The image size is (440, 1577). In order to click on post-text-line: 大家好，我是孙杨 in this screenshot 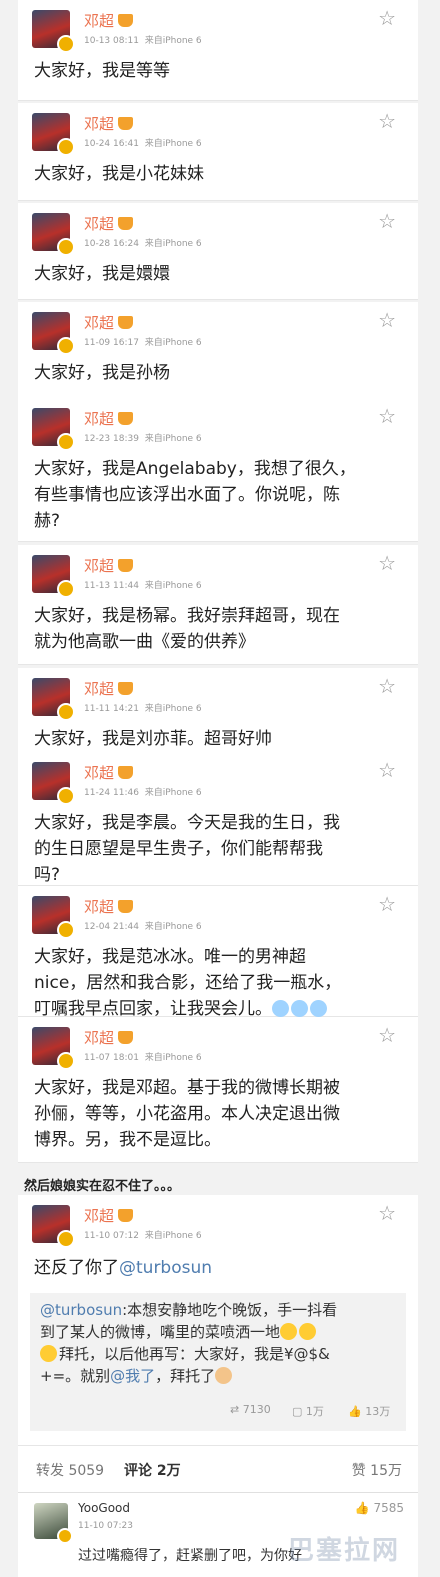, I will do `click(102, 373)`.